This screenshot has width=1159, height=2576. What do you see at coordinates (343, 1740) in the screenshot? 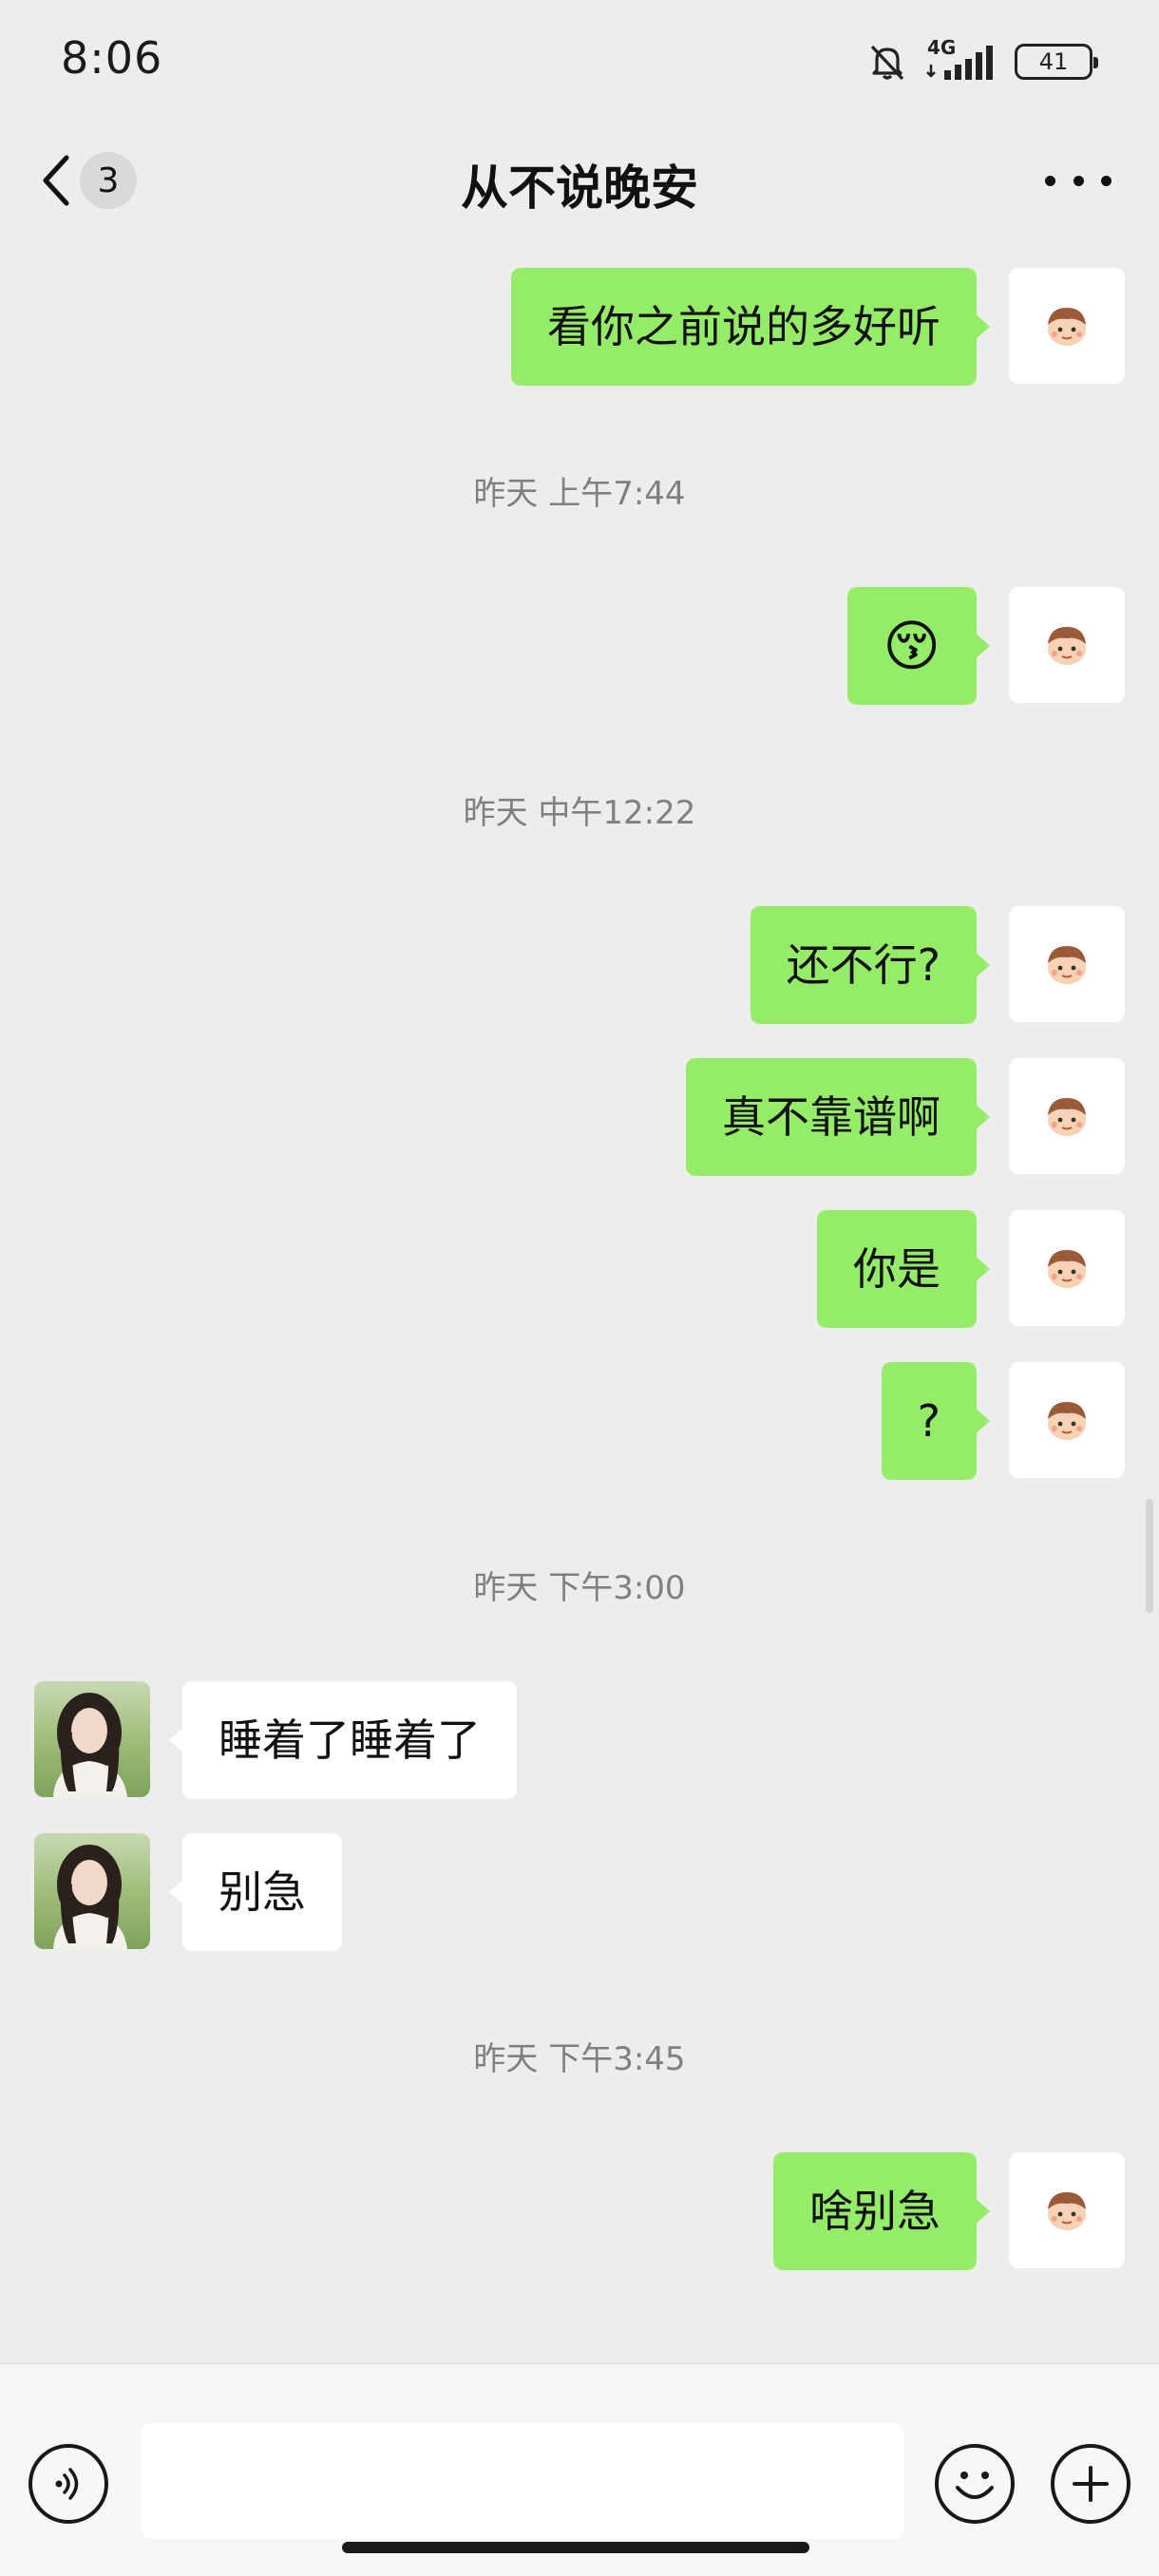
I see `message-bubble: 睡着了睡着了` at bounding box center [343, 1740].